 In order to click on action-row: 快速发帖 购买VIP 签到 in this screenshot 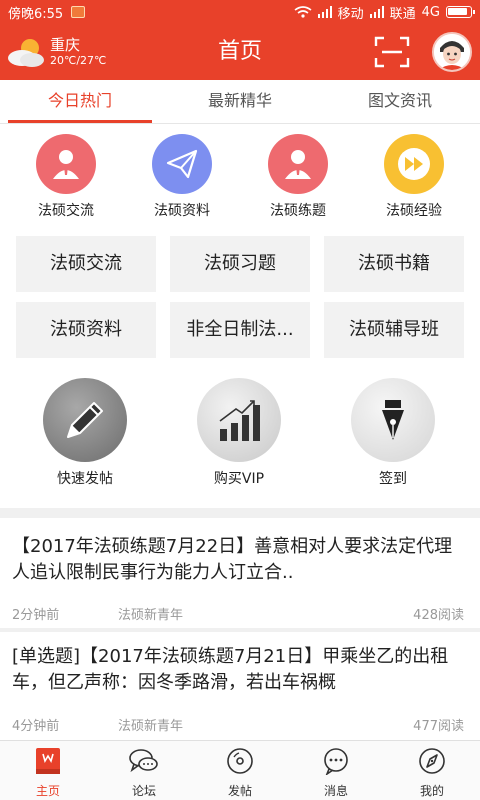, I will do `click(240, 437)`.